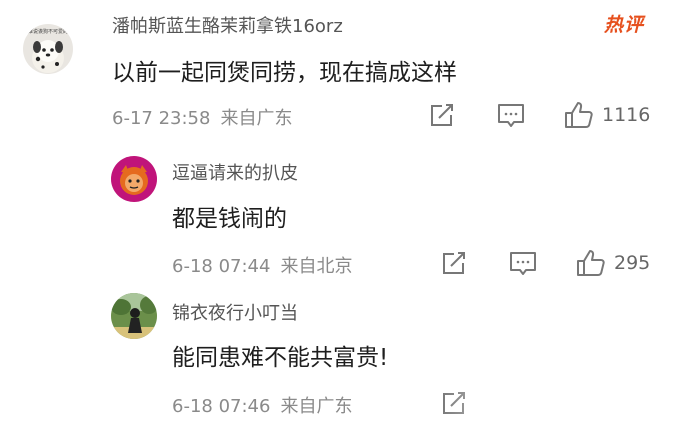 This screenshot has width=691, height=427. What do you see at coordinates (613, 263) in the screenshot?
I see `like-button: 295` at bounding box center [613, 263].